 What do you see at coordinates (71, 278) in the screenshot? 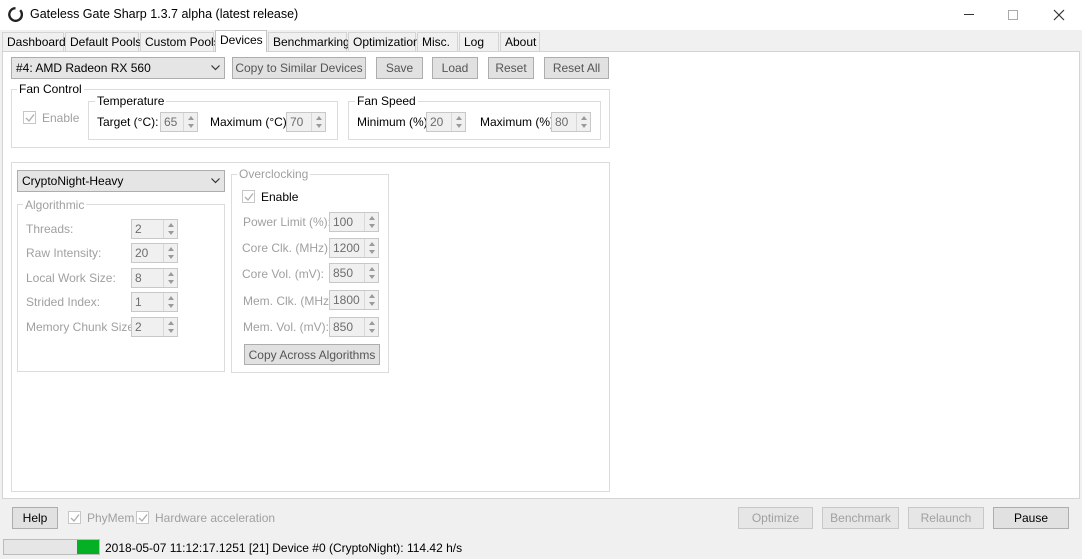
I see `local-work-size-label: Local Work Size:` at bounding box center [71, 278].